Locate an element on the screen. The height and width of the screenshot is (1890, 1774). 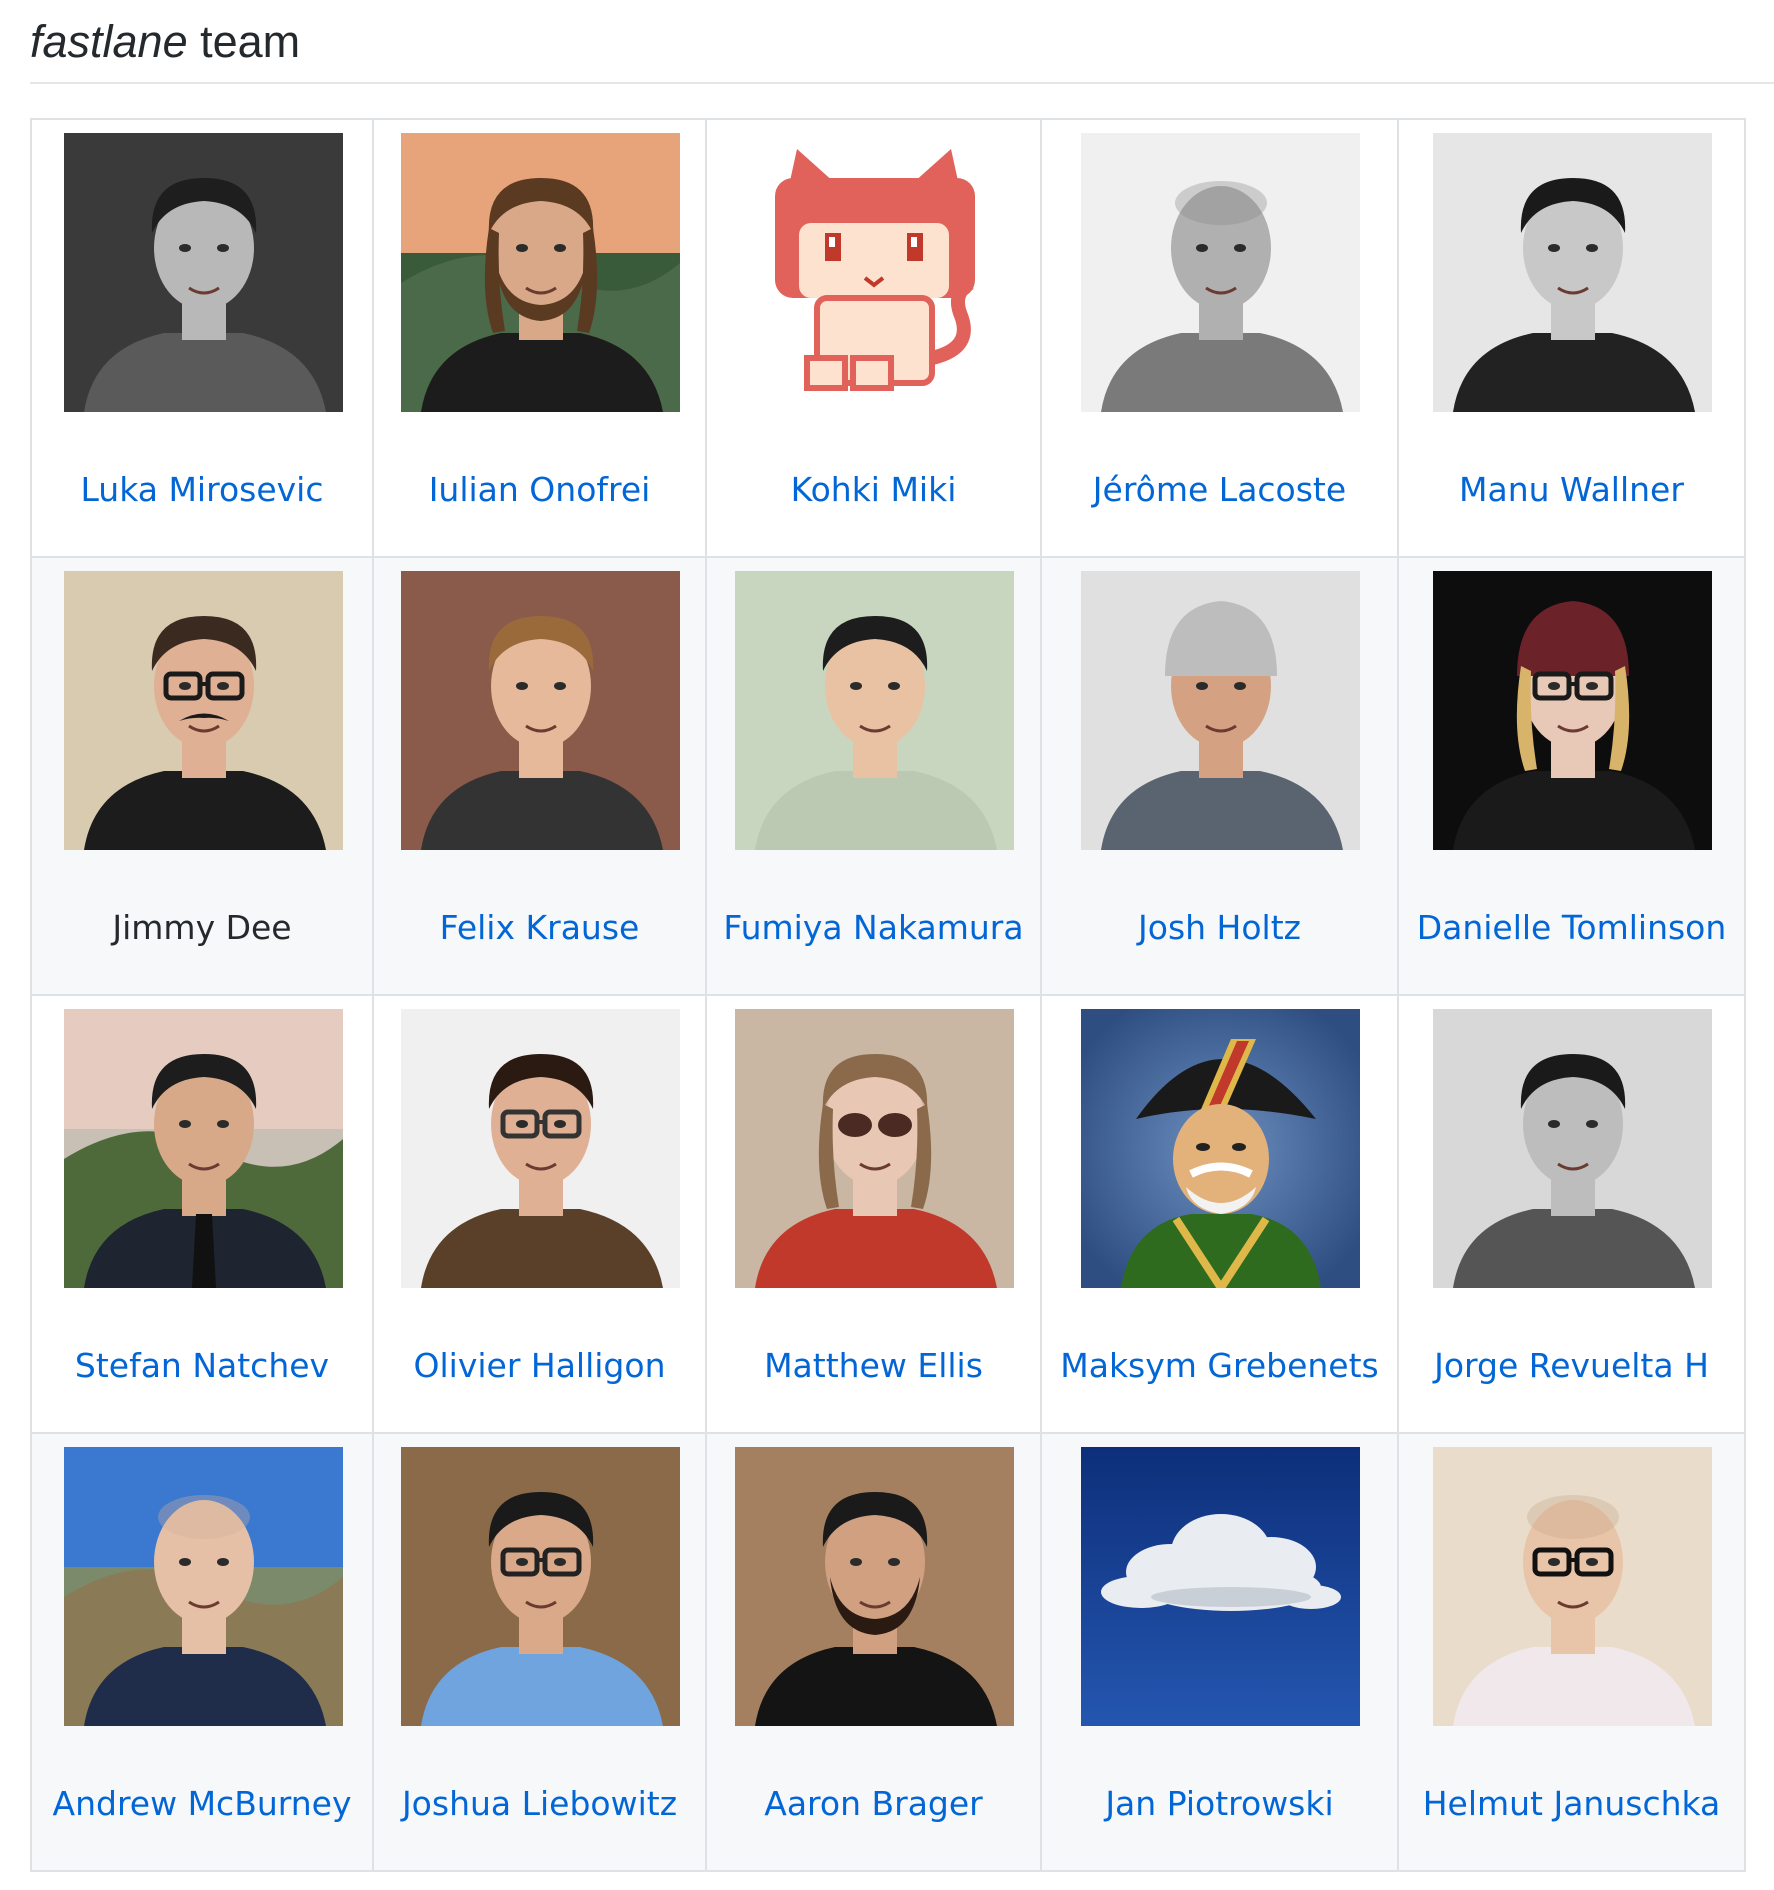
member-cell: Maksym Grebenets is located at coordinates (1219, 1214).